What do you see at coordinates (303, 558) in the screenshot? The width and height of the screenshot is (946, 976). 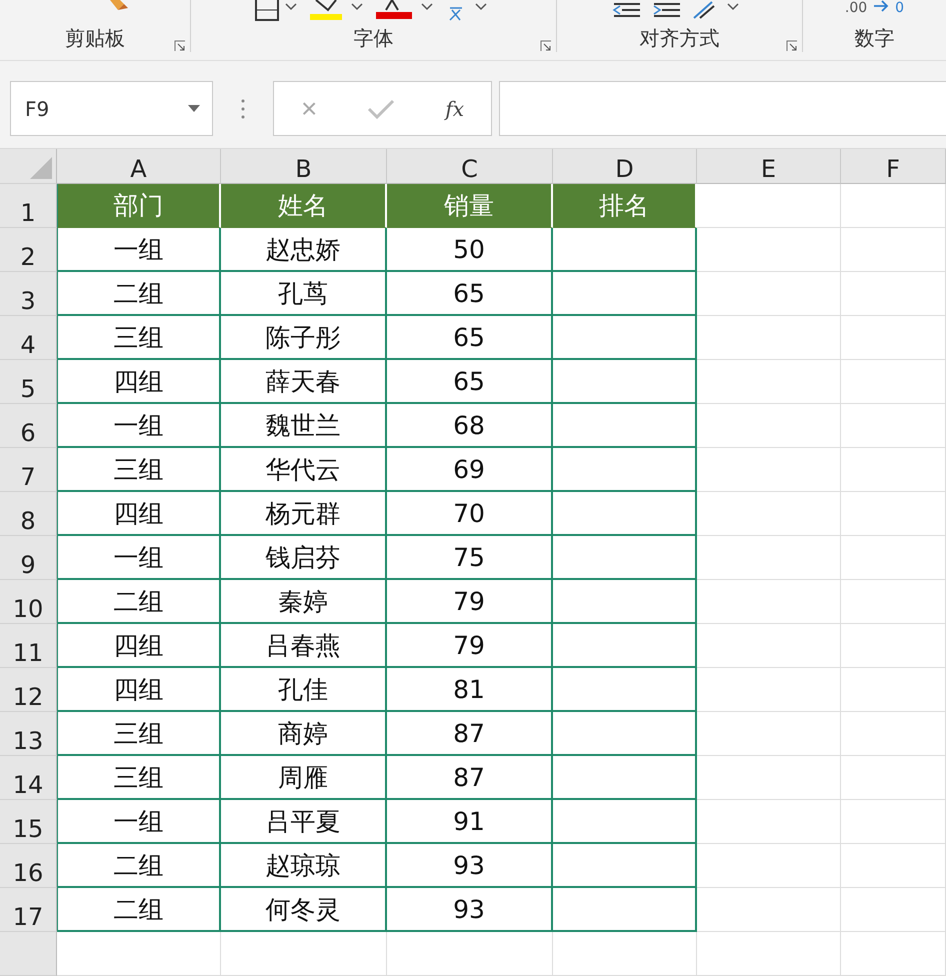 I see `table-cell-text: 钱启芬` at bounding box center [303, 558].